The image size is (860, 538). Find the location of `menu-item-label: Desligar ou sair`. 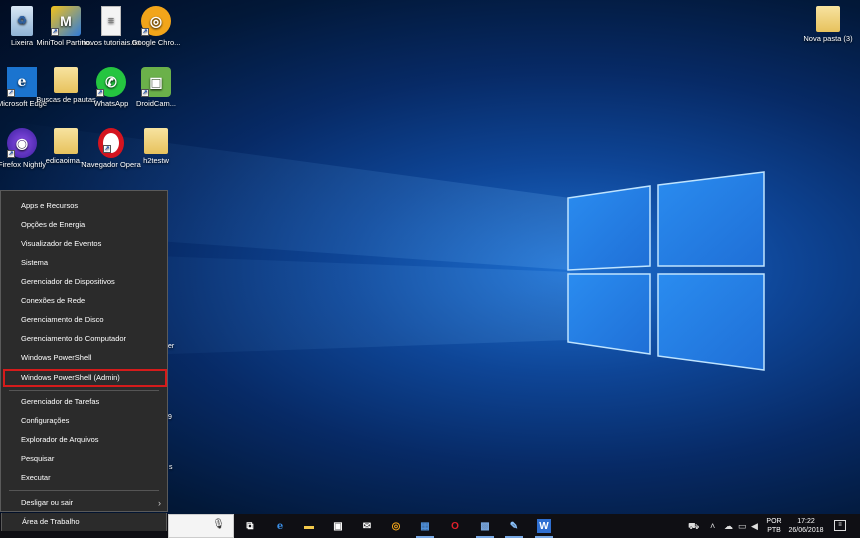

menu-item-label: Desligar ou sair is located at coordinates (47, 502).